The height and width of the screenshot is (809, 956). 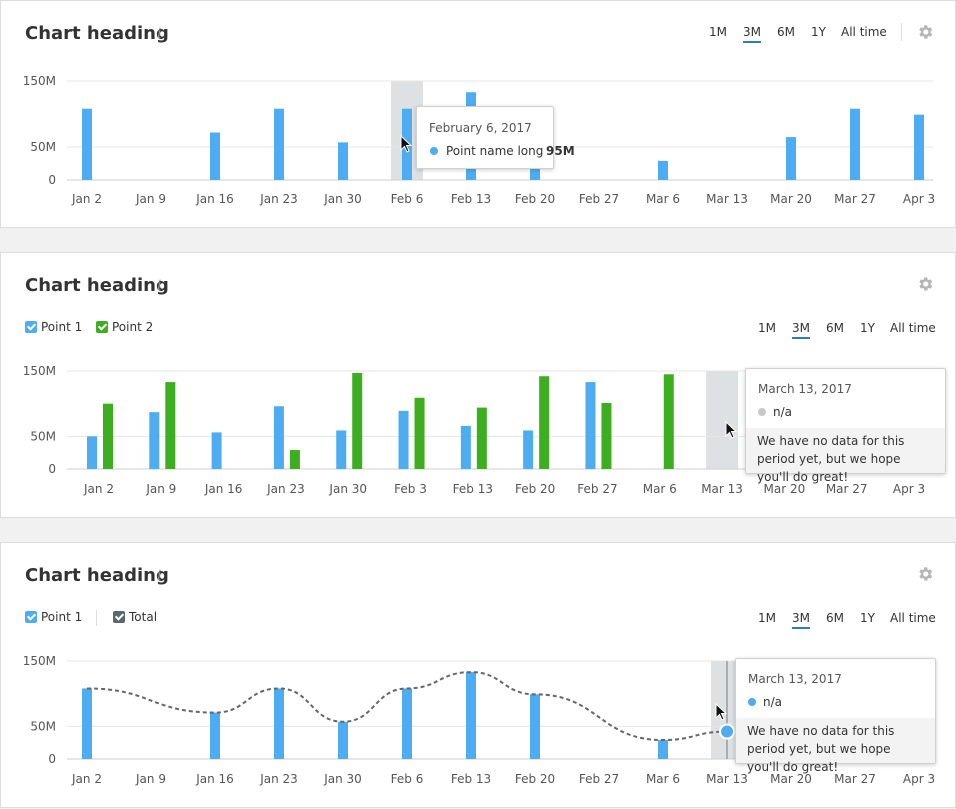 What do you see at coordinates (791, 199) in the screenshot?
I see `x-tick-label: Mar 20` at bounding box center [791, 199].